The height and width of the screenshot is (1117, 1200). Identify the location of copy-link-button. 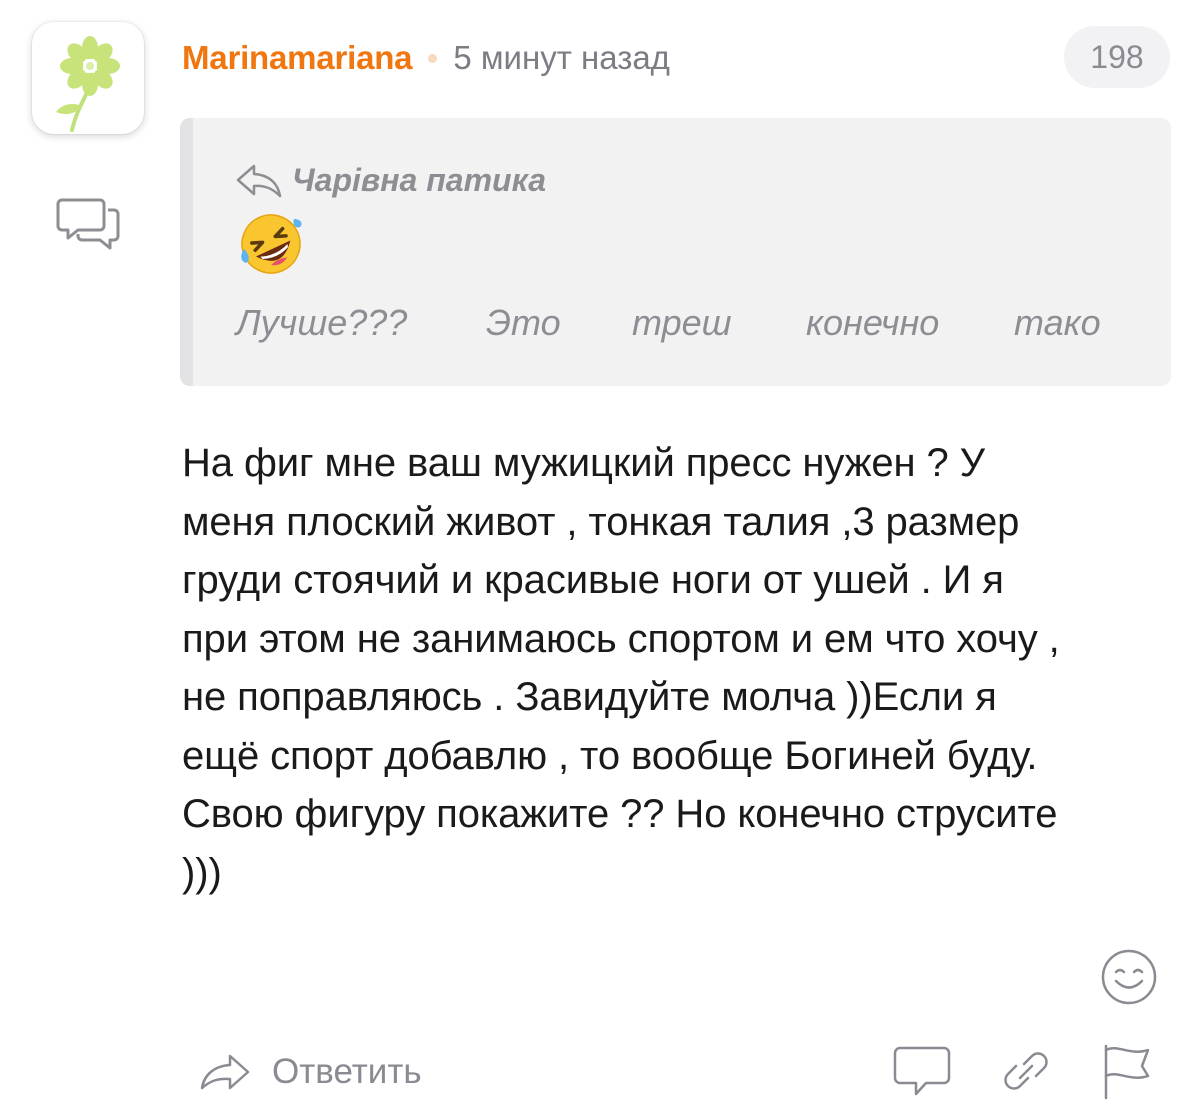
(1026, 1071).